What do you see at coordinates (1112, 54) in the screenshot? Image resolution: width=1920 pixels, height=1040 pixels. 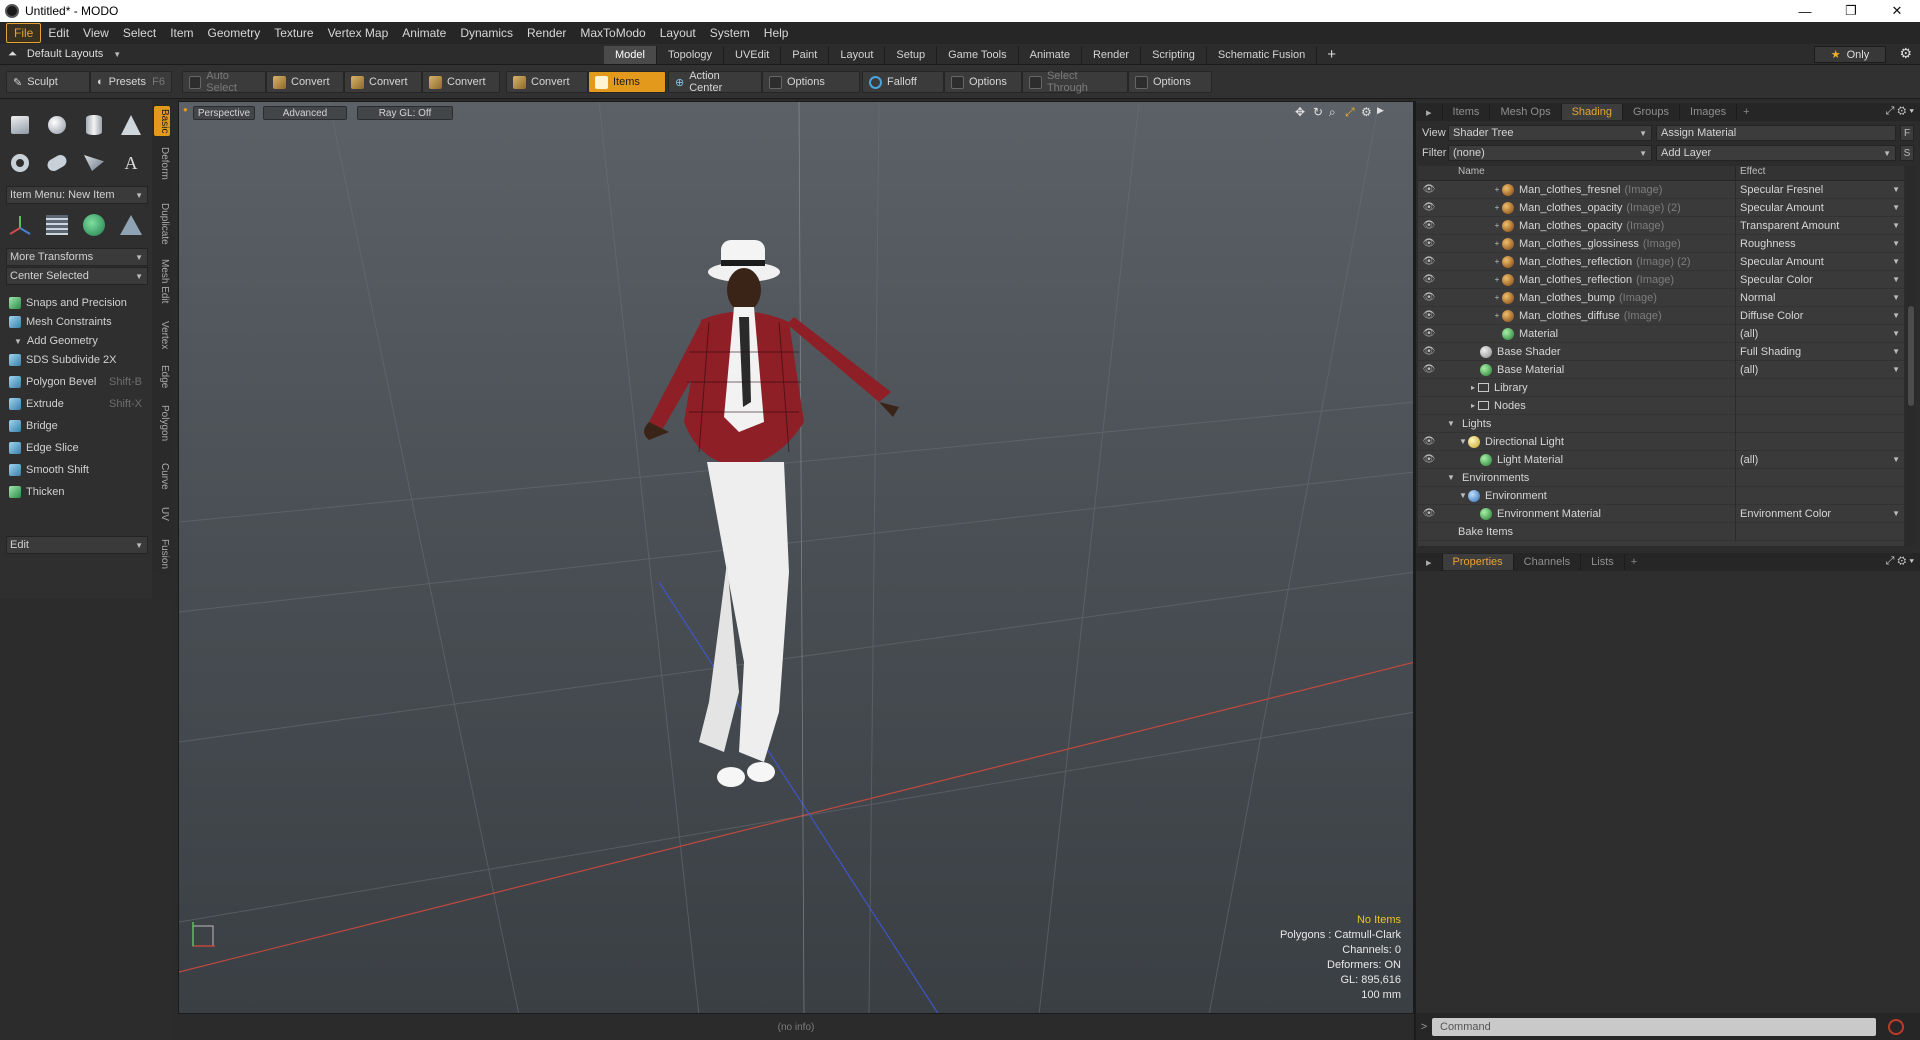 I see `tab-render: Render` at bounding box center [1112, 54].